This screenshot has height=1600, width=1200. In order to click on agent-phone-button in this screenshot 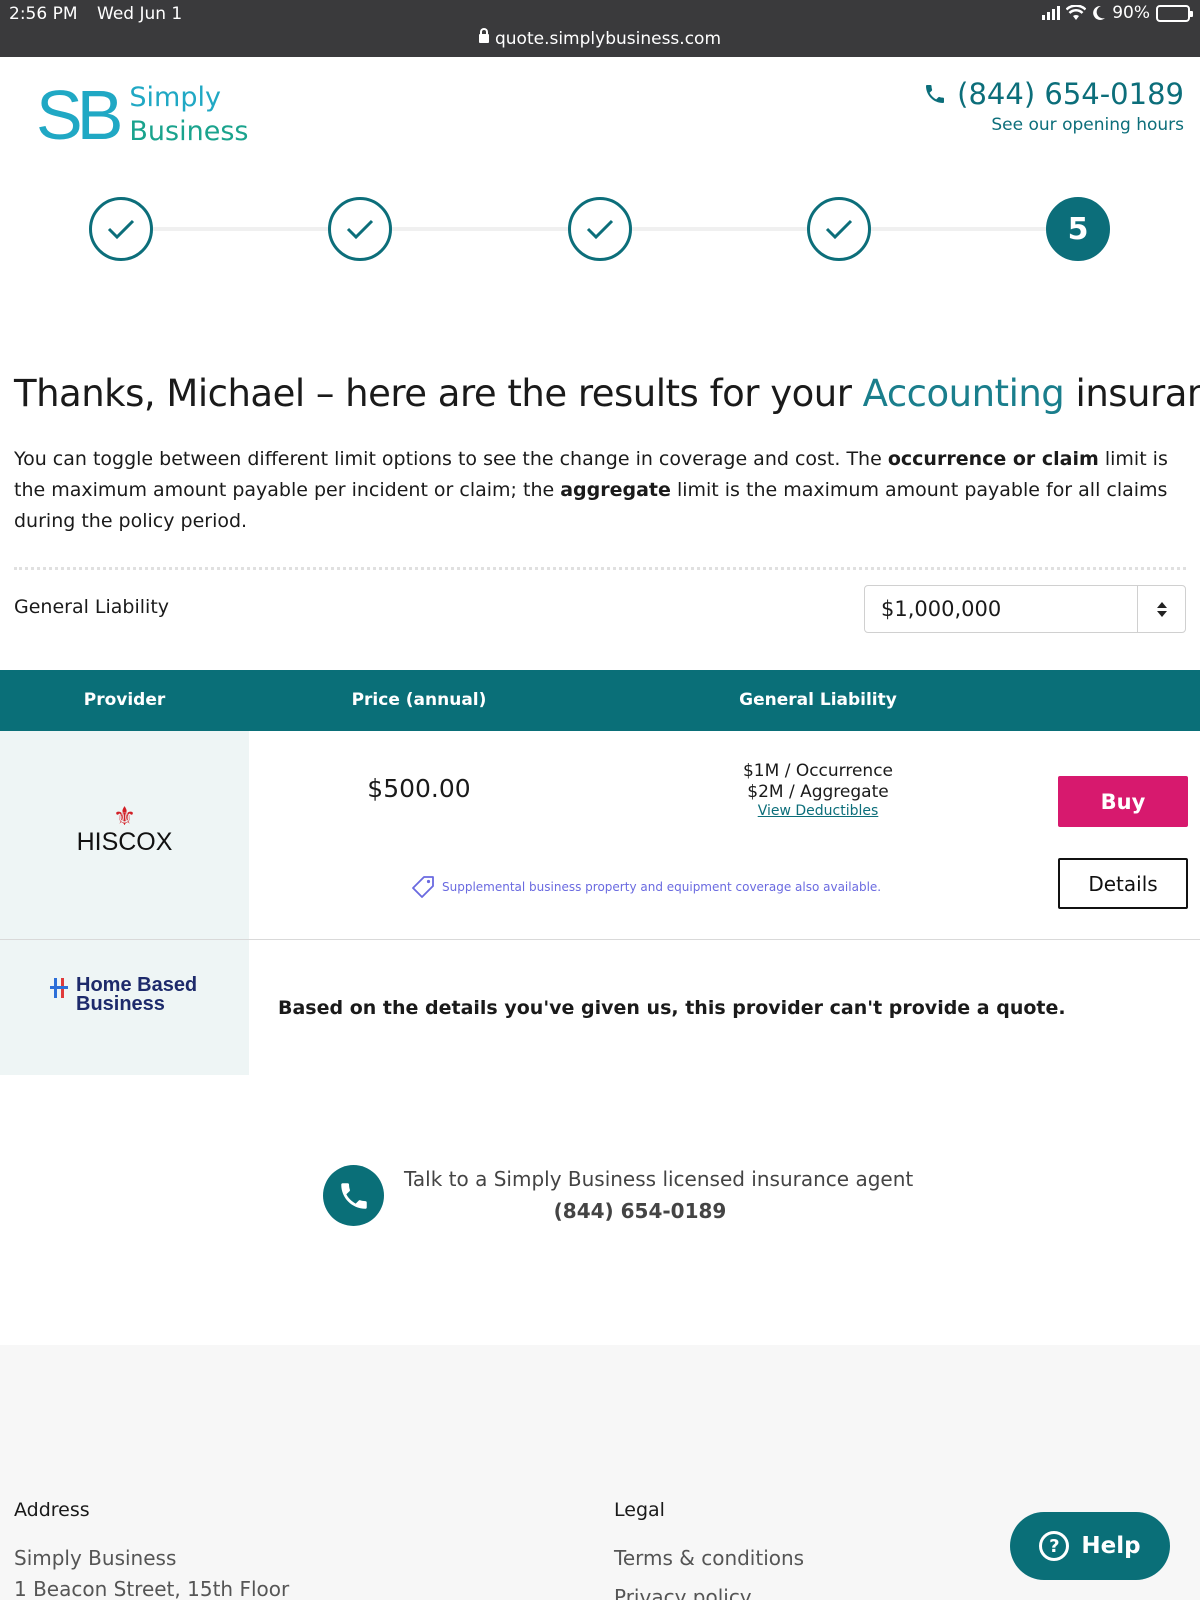, I will do `click(353, 1195)`.